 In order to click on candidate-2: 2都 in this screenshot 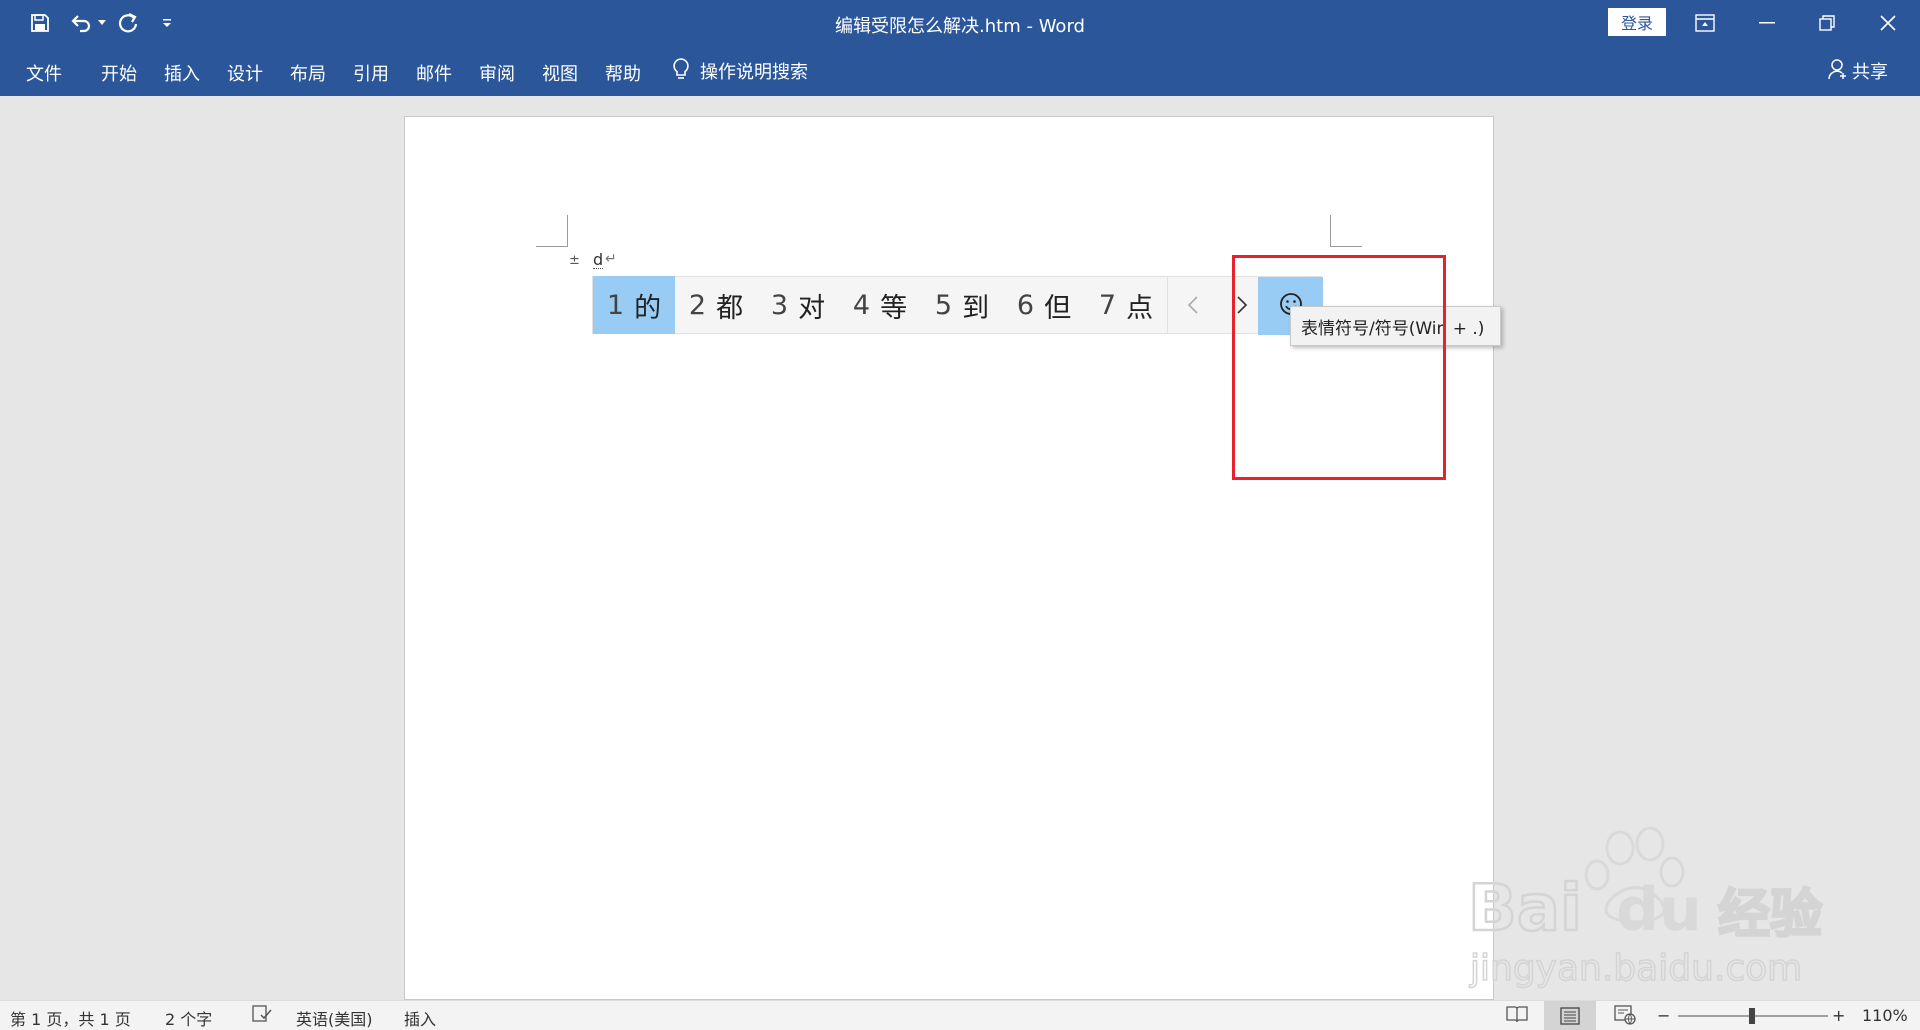, I will do `click(716, 305)`.